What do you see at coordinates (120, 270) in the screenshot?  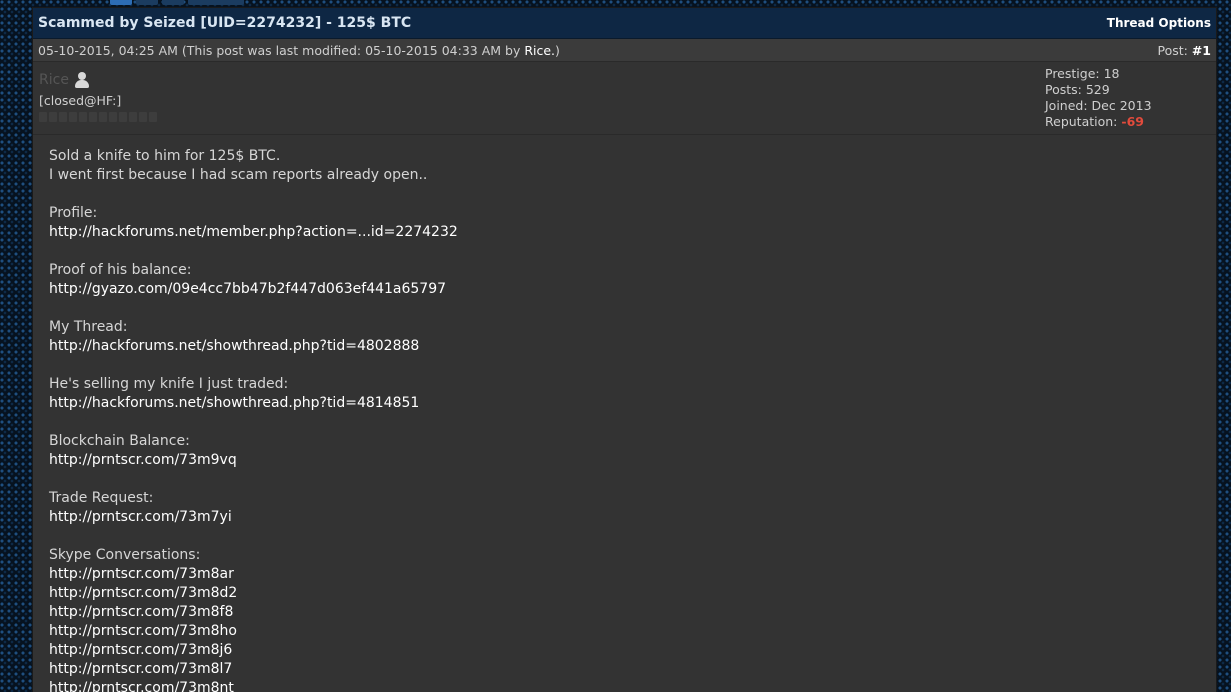 I see `post-text-line: Proof of his balance:` at bounding box center [120, 270].